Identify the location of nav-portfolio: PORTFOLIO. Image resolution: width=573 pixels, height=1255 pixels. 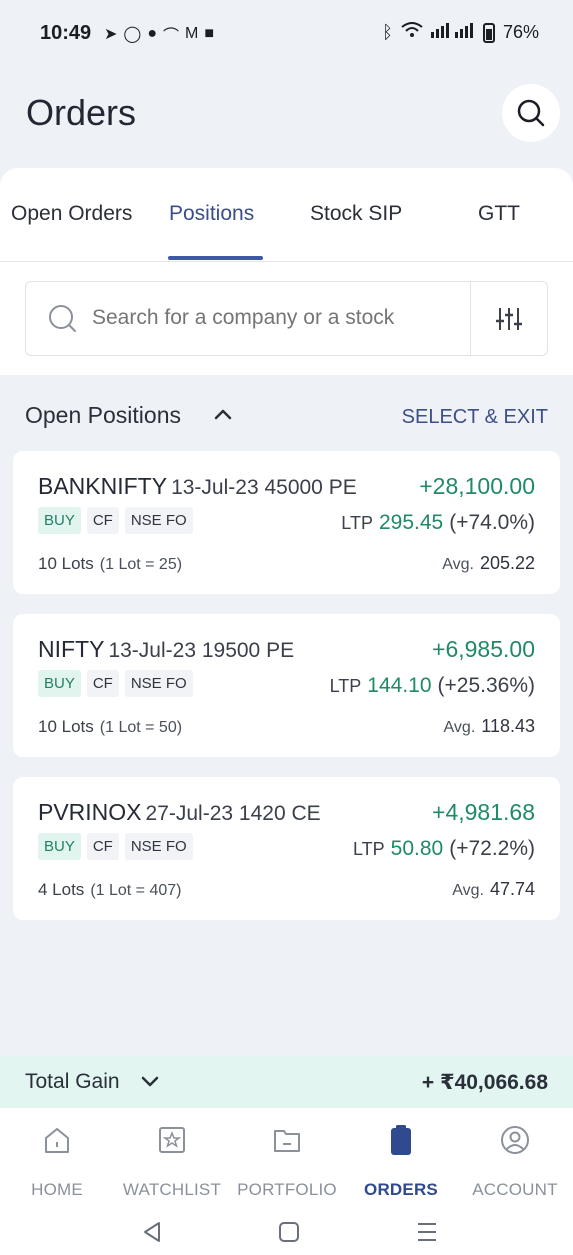
(287, 1161).